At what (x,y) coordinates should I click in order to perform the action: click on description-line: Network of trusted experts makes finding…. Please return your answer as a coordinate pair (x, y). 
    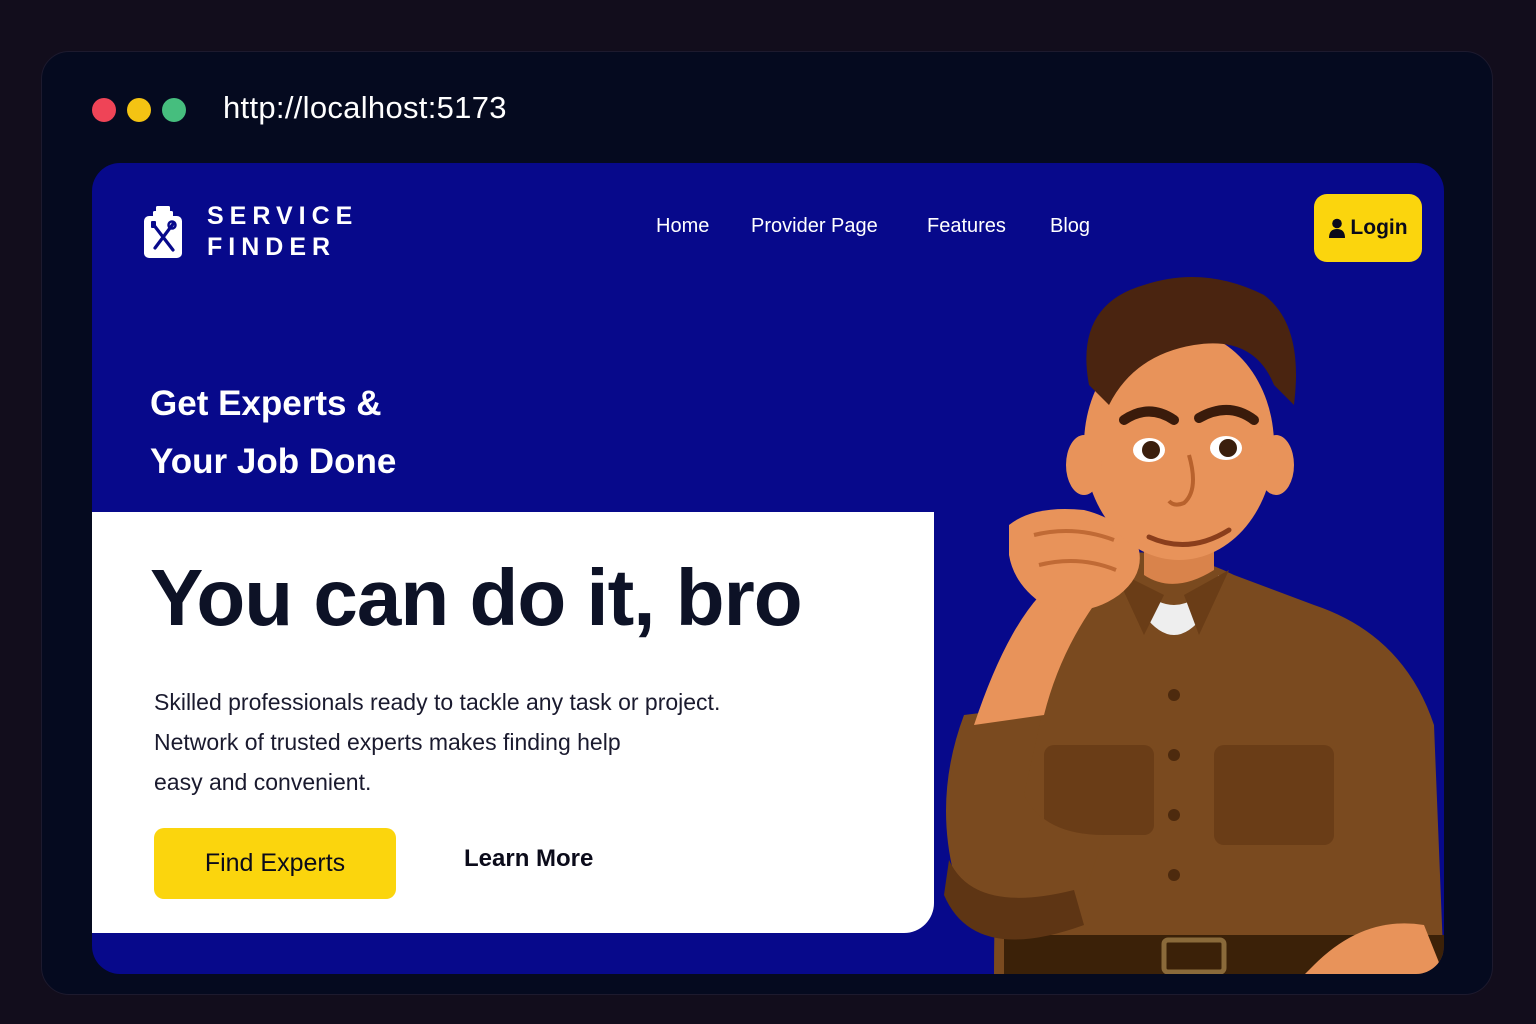
    Looking at the image, I should click on (387, 742).